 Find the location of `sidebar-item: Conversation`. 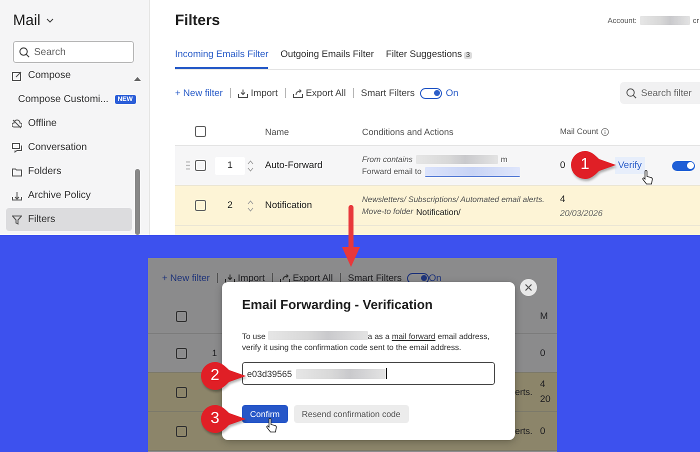

sidebar-item: Conversation is located at coordinates (69, 147).